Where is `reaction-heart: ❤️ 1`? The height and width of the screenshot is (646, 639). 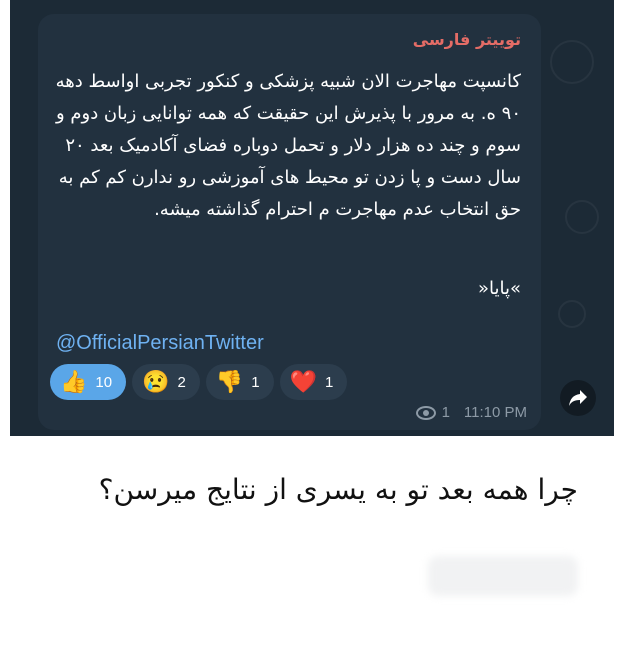
reaction-heart: ❤️ 1 is located at coordinates (313, 382).